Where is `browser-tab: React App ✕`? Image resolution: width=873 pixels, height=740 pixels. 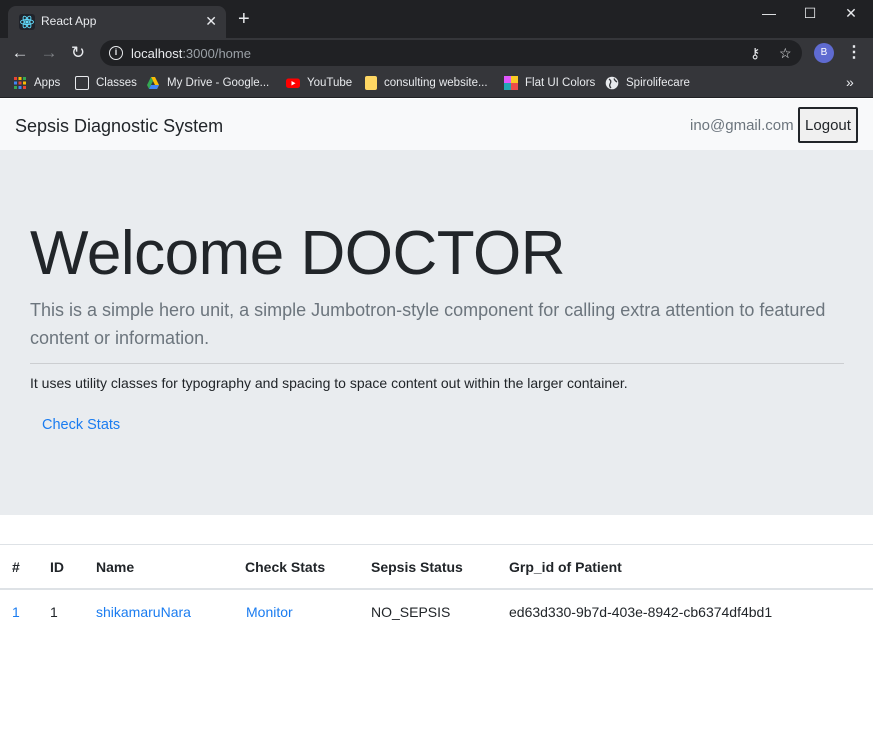
browser-tab: React App ✕ is located at coordinates (117, 22).